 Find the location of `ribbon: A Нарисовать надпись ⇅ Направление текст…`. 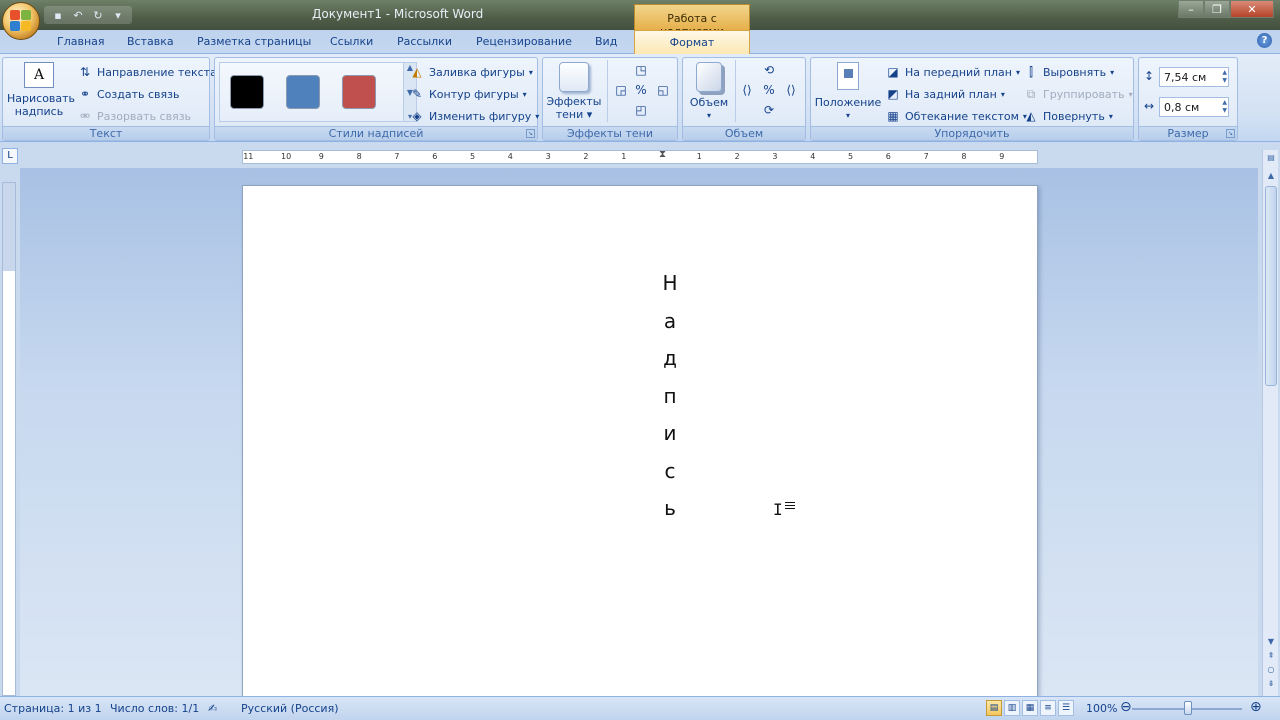

ribbon: A Нарисовать надпись ⇅ Направление текст… is located at coordinates (640, 98).